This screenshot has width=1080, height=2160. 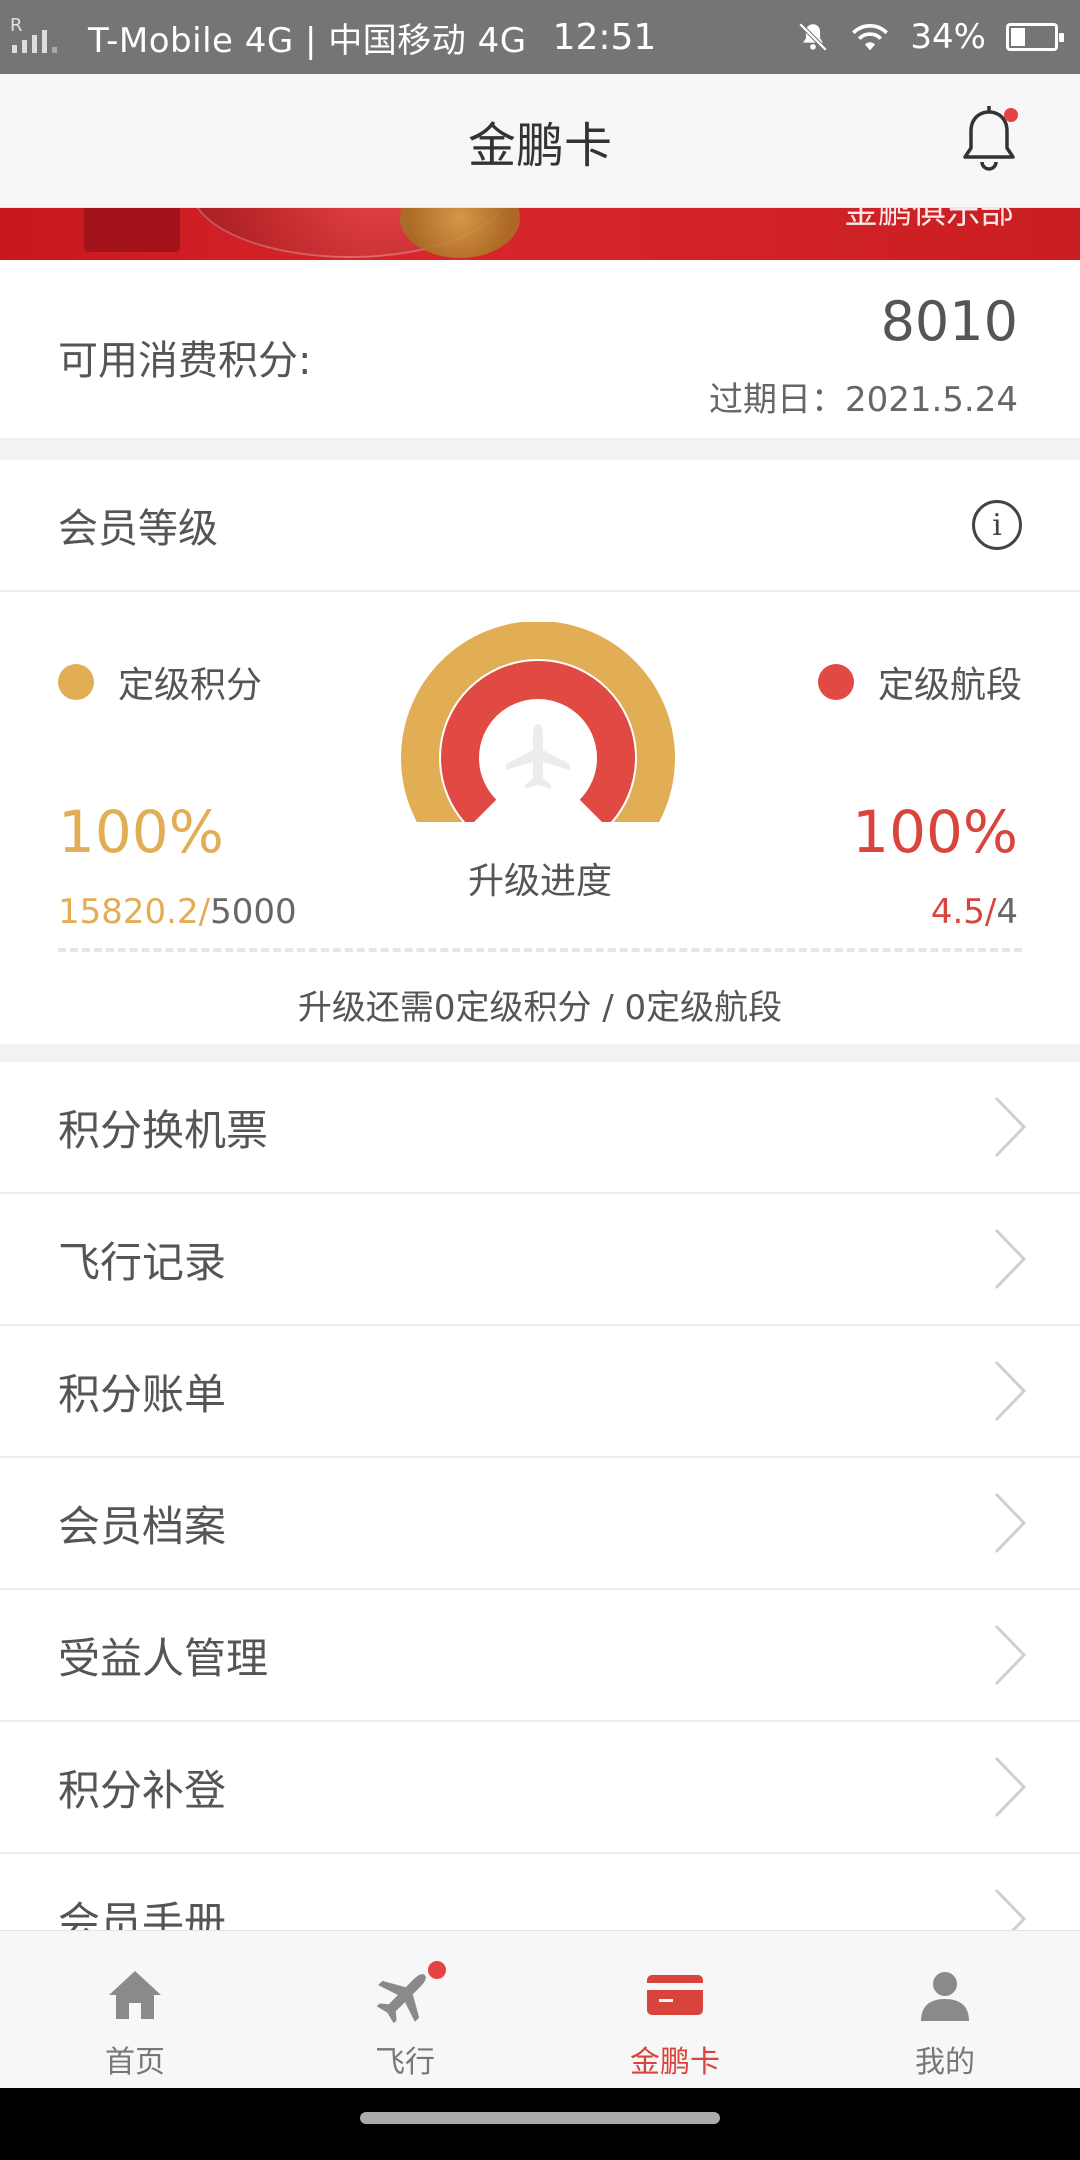 I want to click on progress-caption: 升级进度, so click(x=539, y=881).